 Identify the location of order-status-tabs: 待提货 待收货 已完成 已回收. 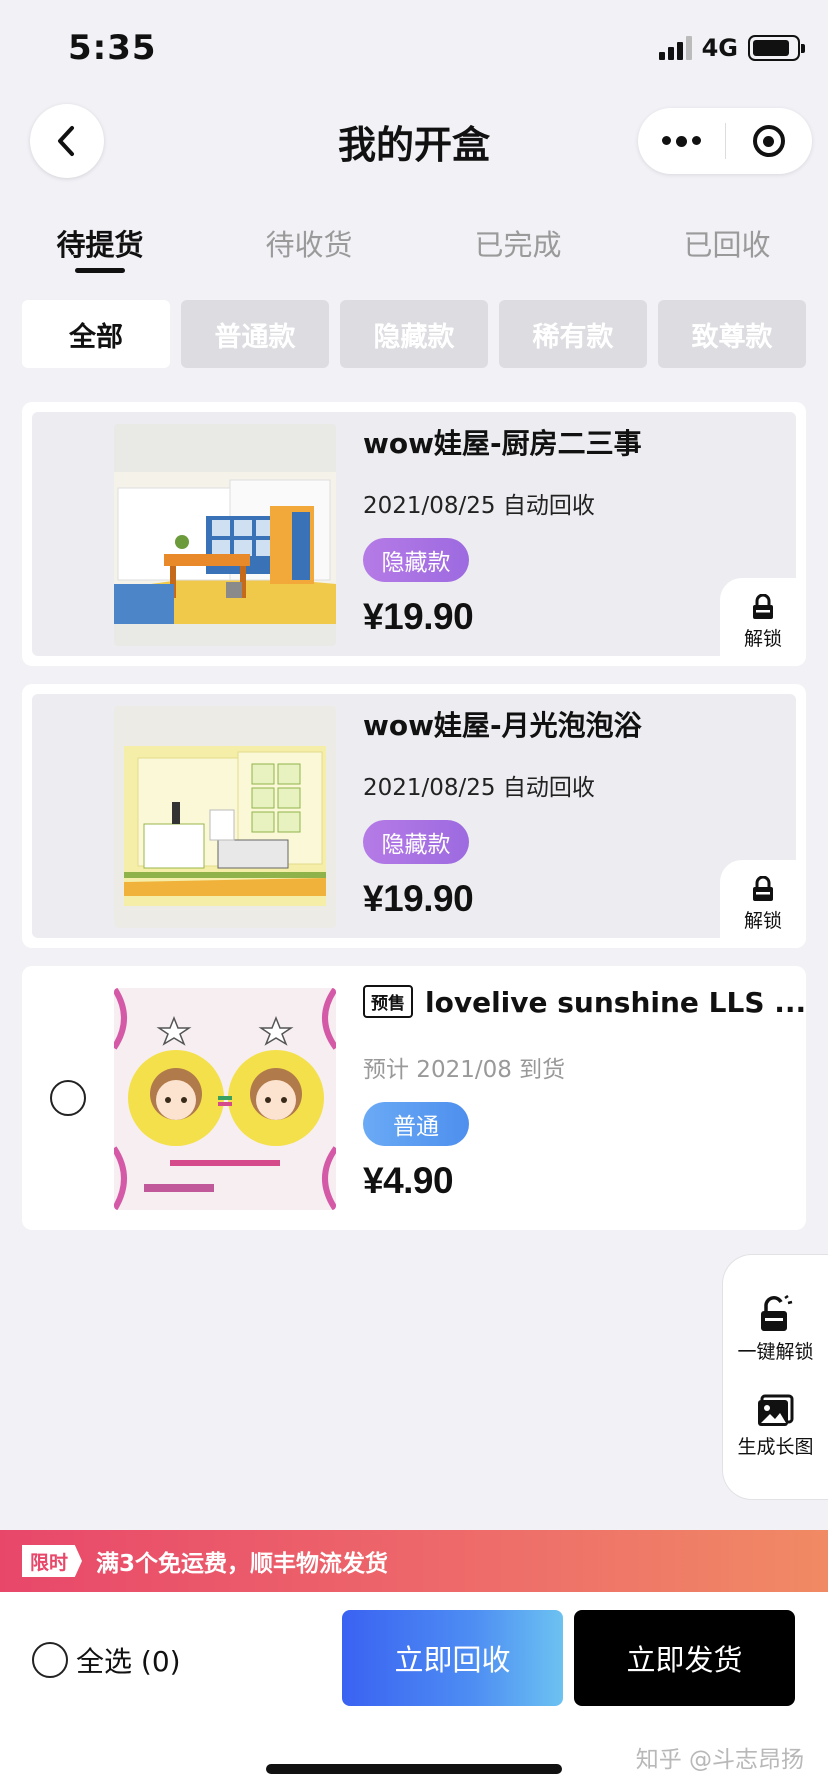
(414, 252).